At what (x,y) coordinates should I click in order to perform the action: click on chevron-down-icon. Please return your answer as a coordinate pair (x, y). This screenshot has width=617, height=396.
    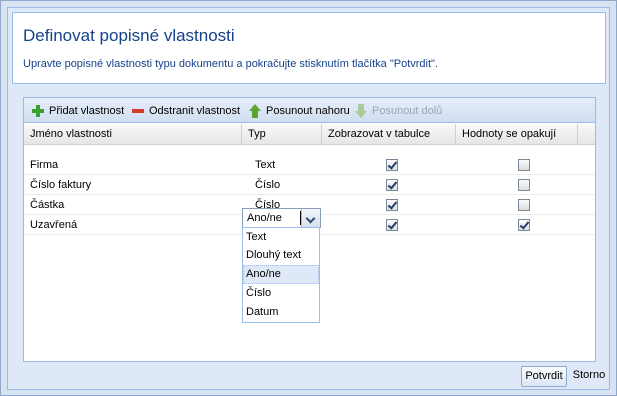
    Looking at the image, I should click on (310, 218).